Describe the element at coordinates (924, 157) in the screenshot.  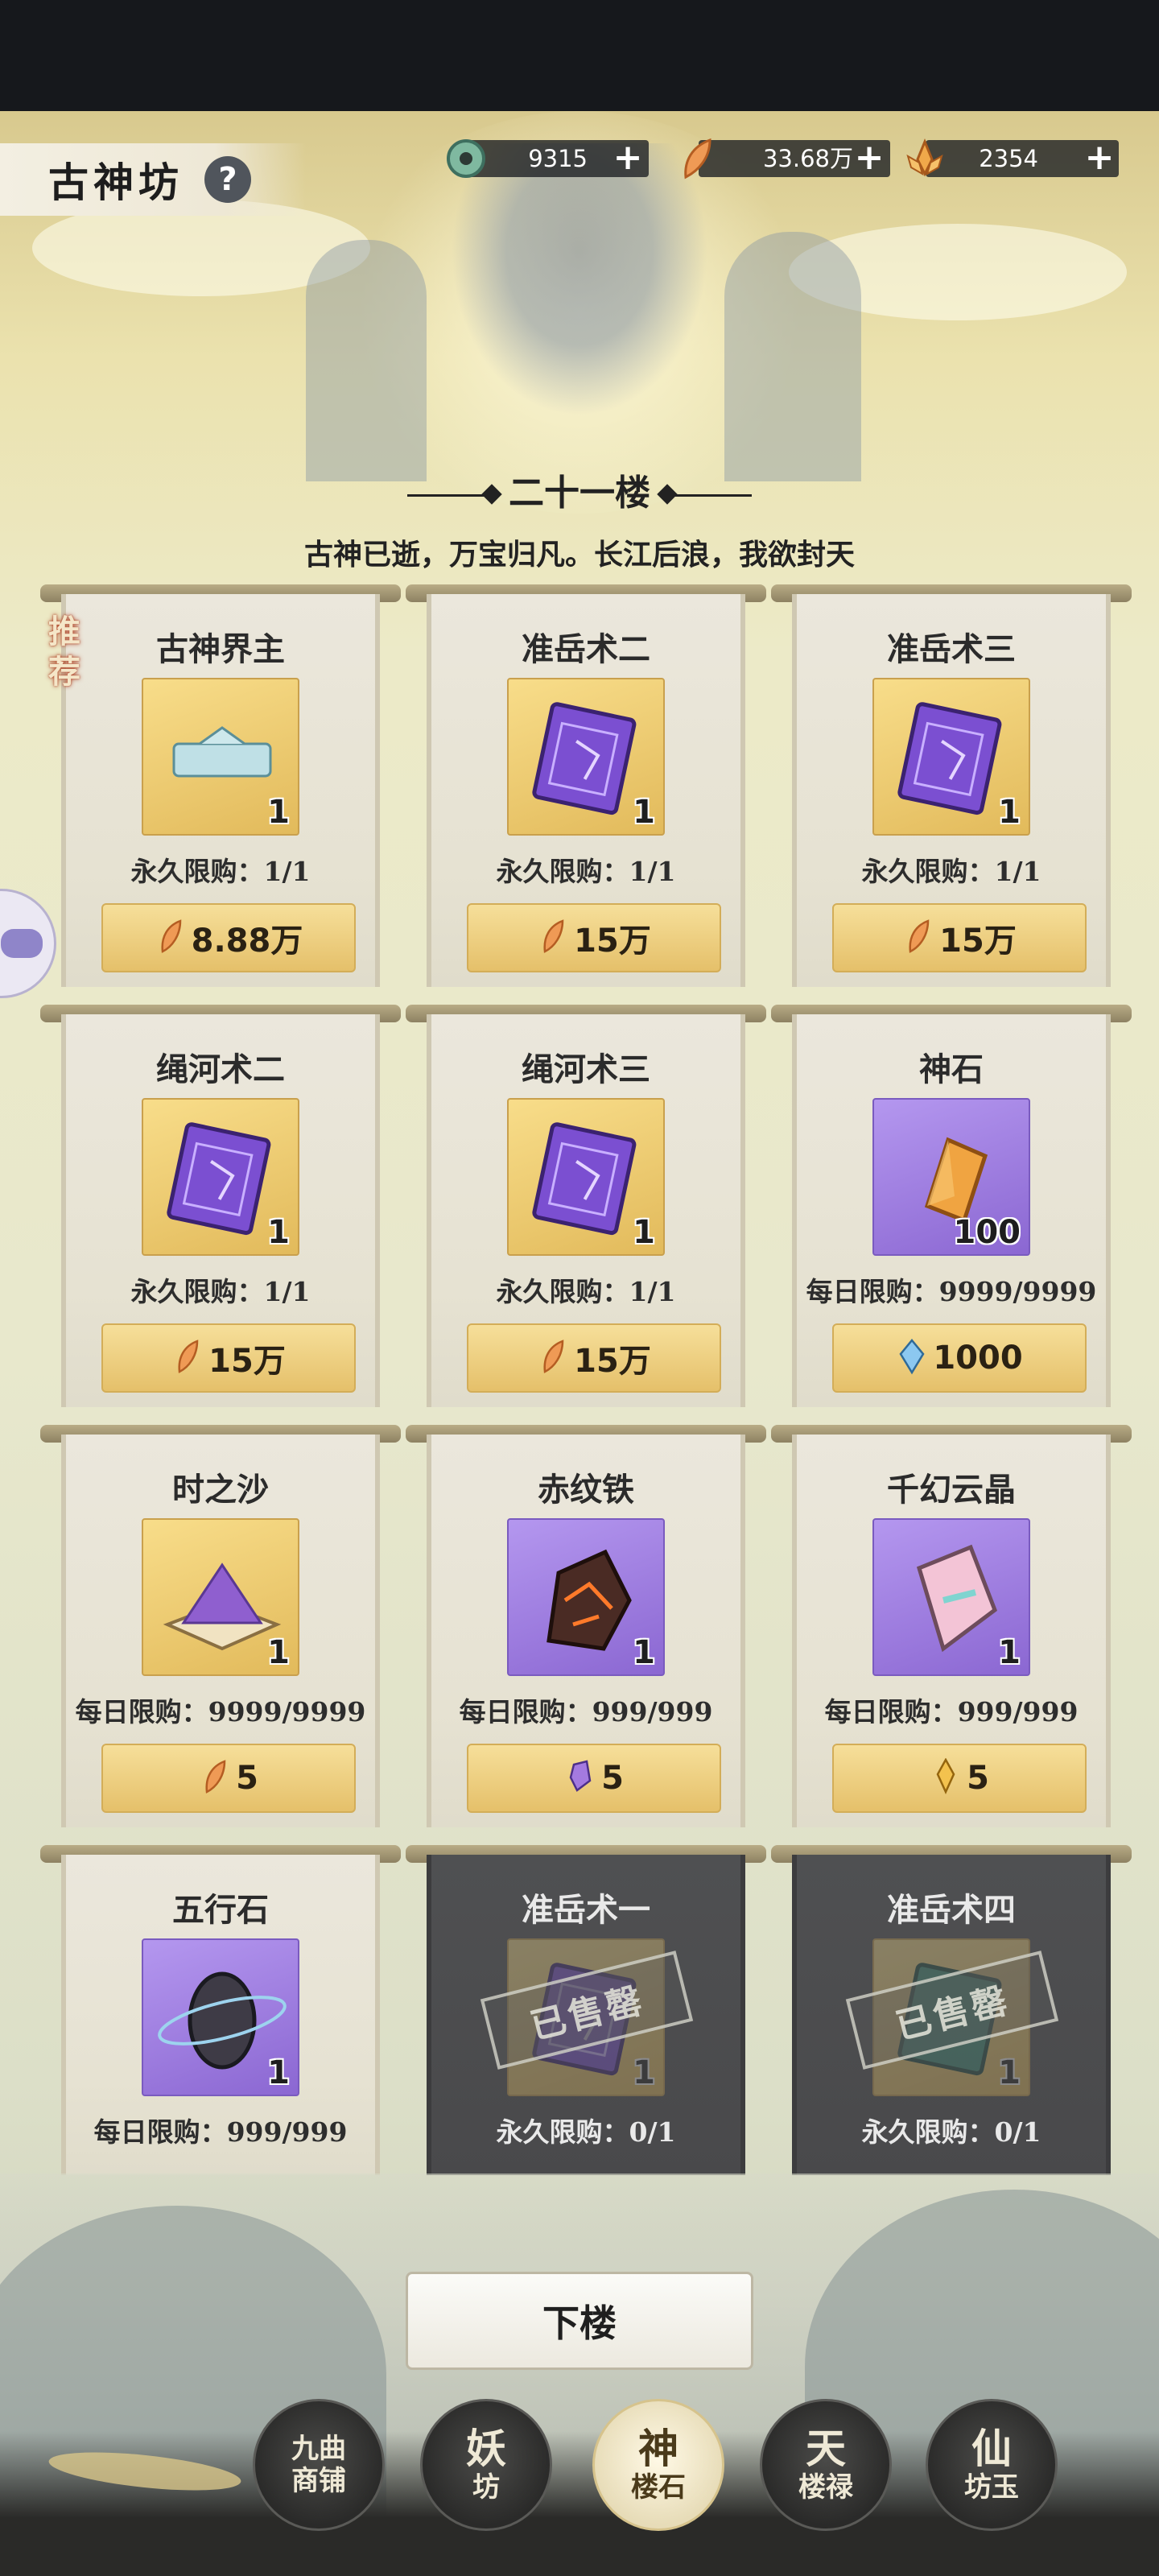
I see `lotus-crystal-icon` at that location.